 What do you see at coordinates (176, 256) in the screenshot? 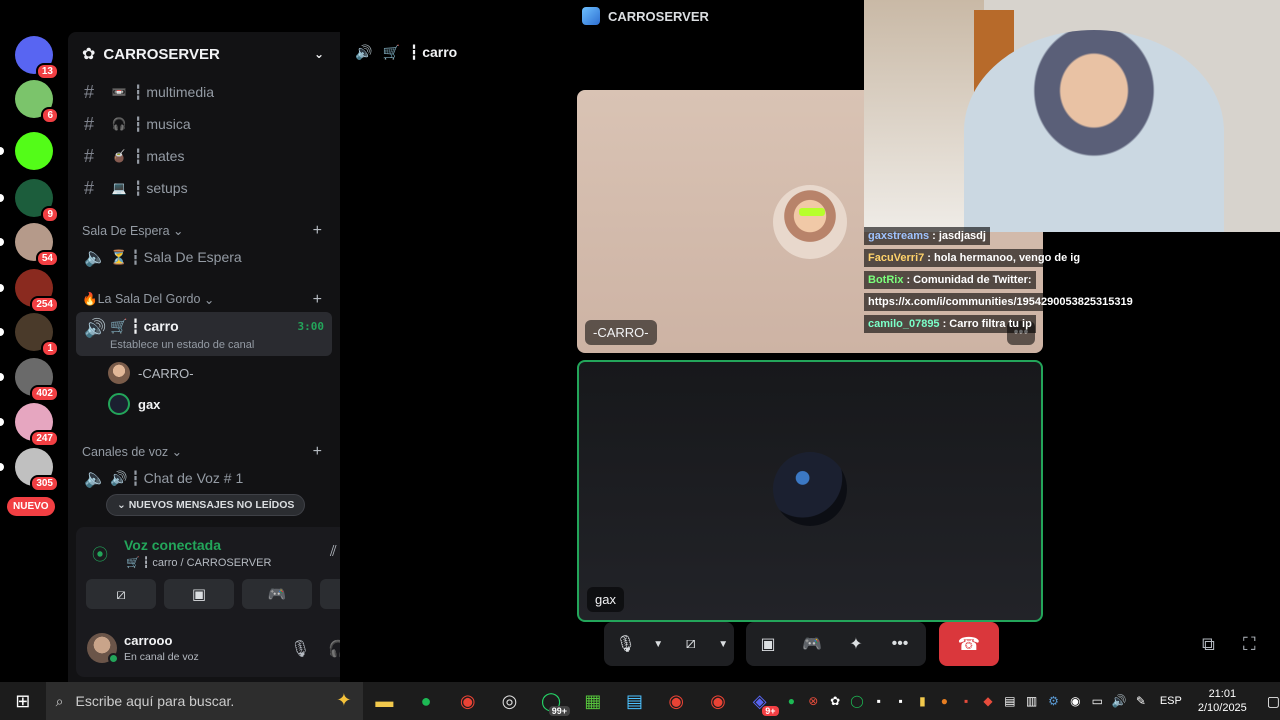
I see `channel-label: ⏳ ┇ Sala De Espera` at bounding box center [176, 256].